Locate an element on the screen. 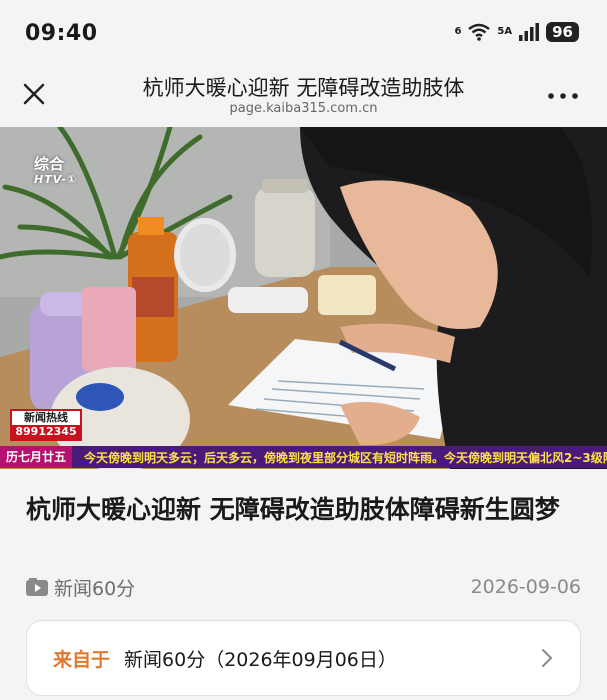 The height and width of the screenshot is (700, 607). news-hotline-badge: 新闻热线 89912345 is located at coordinates (46, 425).